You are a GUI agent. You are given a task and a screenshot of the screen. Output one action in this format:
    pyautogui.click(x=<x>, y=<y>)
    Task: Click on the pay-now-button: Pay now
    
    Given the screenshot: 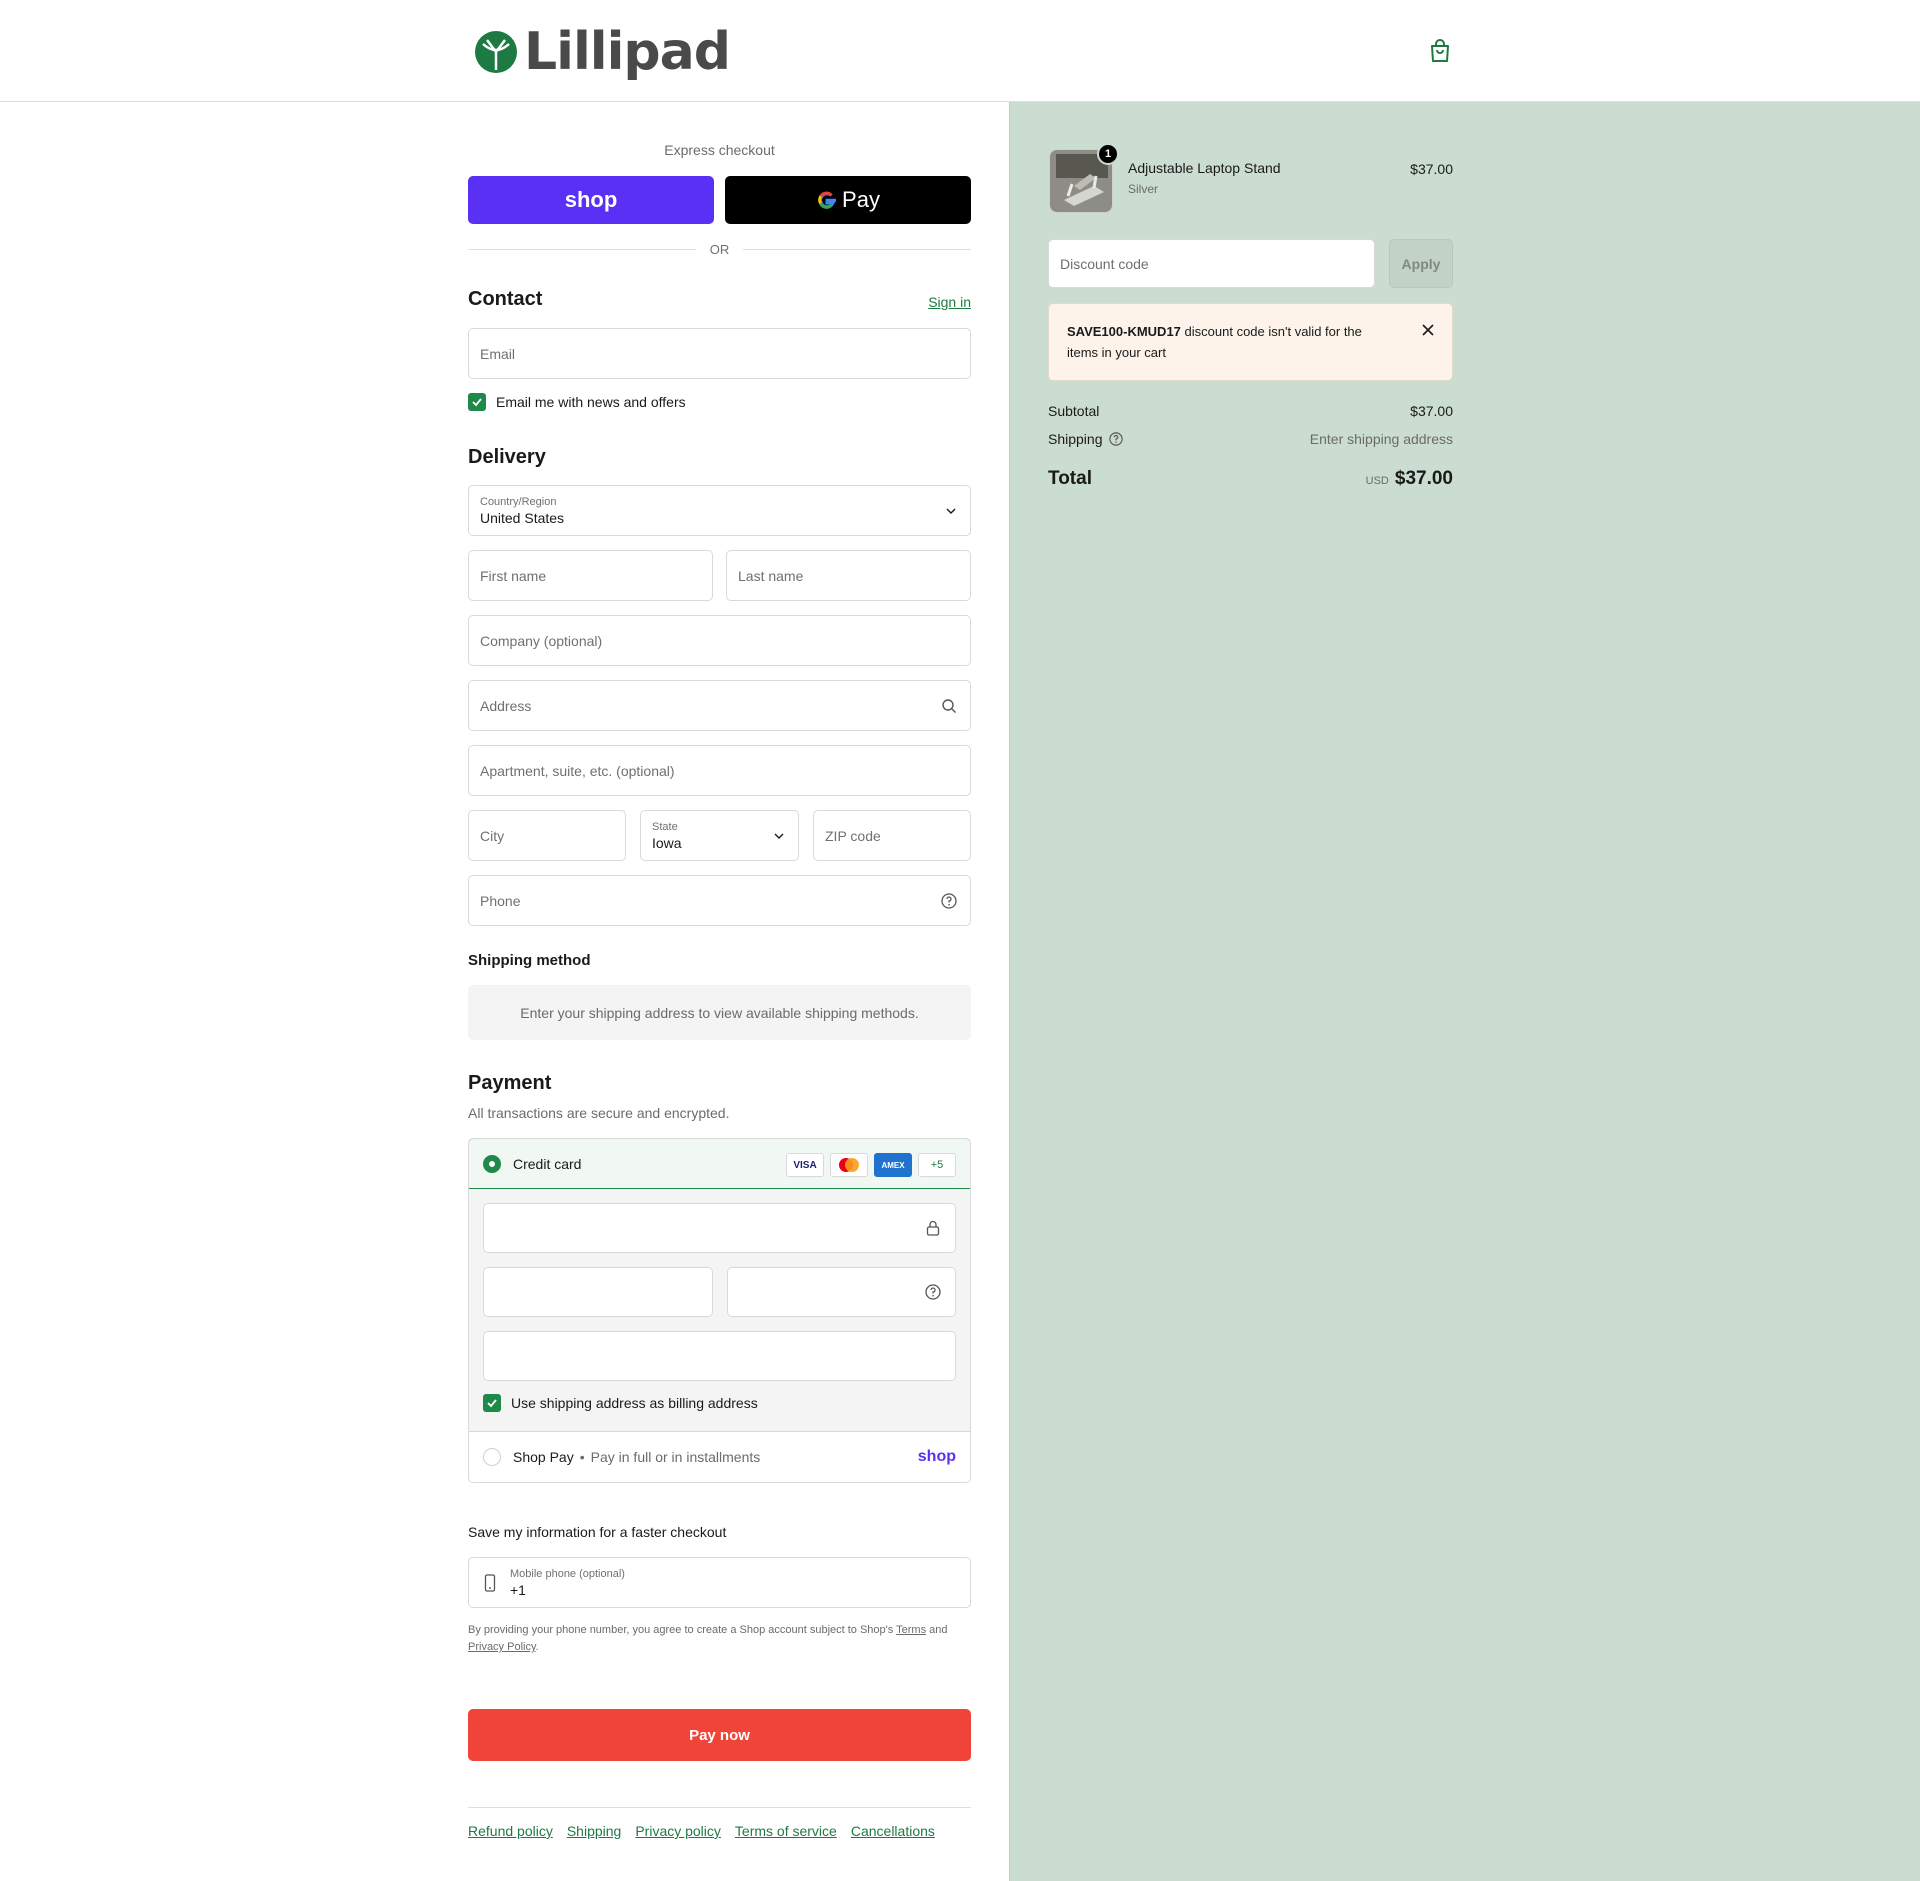 What is the action you would take?
    pyautogui.click(x=719, y=1735)
    